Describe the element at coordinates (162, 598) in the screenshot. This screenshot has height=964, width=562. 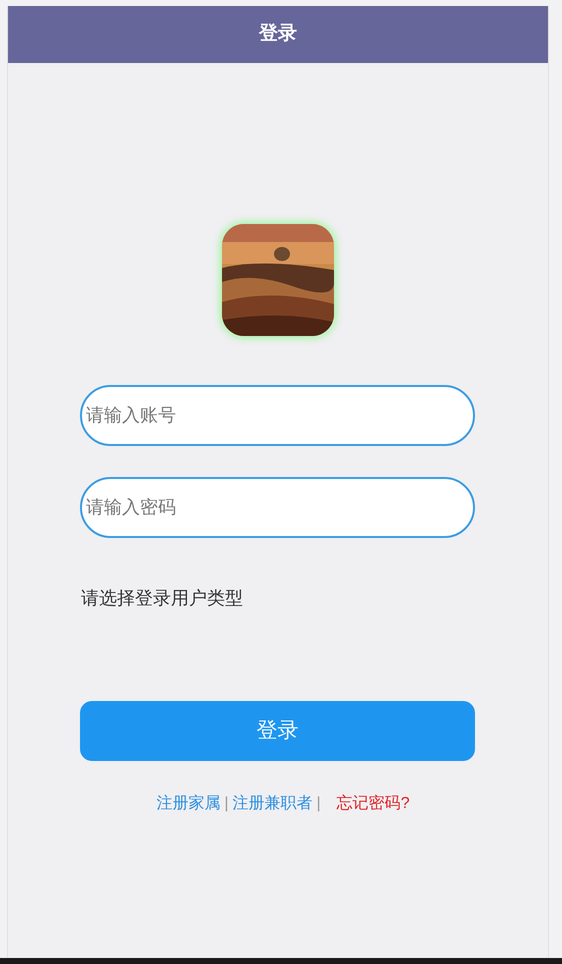
I see `user-type-label: 请选择登录用户类型` at that location.